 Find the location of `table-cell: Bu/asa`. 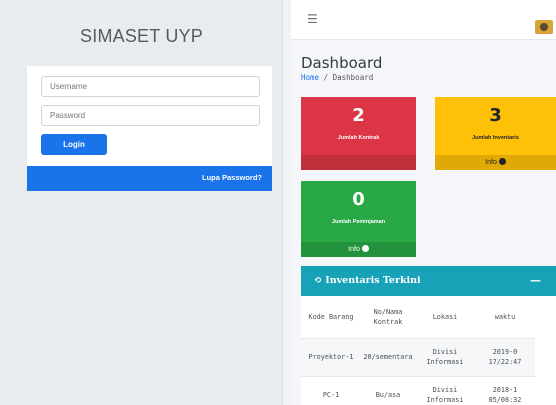

table-cell: Bu/asa is located at coordinates (388, 390).